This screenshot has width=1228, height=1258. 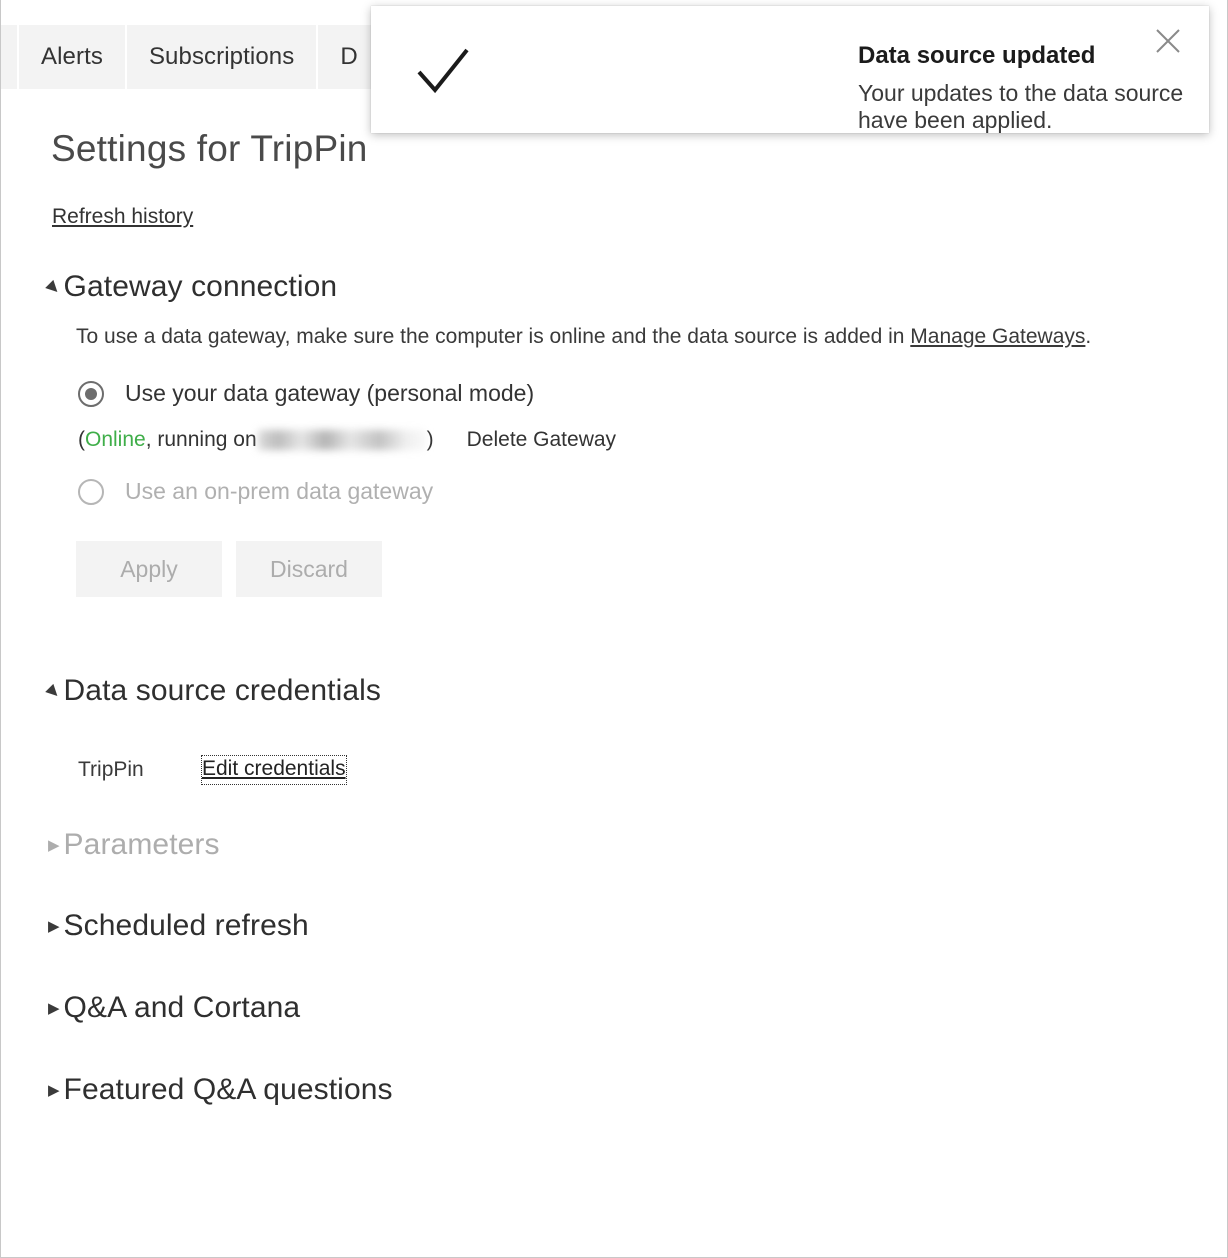 I want to click on tab-alerts: Alerts, so click(x=73, y=57).